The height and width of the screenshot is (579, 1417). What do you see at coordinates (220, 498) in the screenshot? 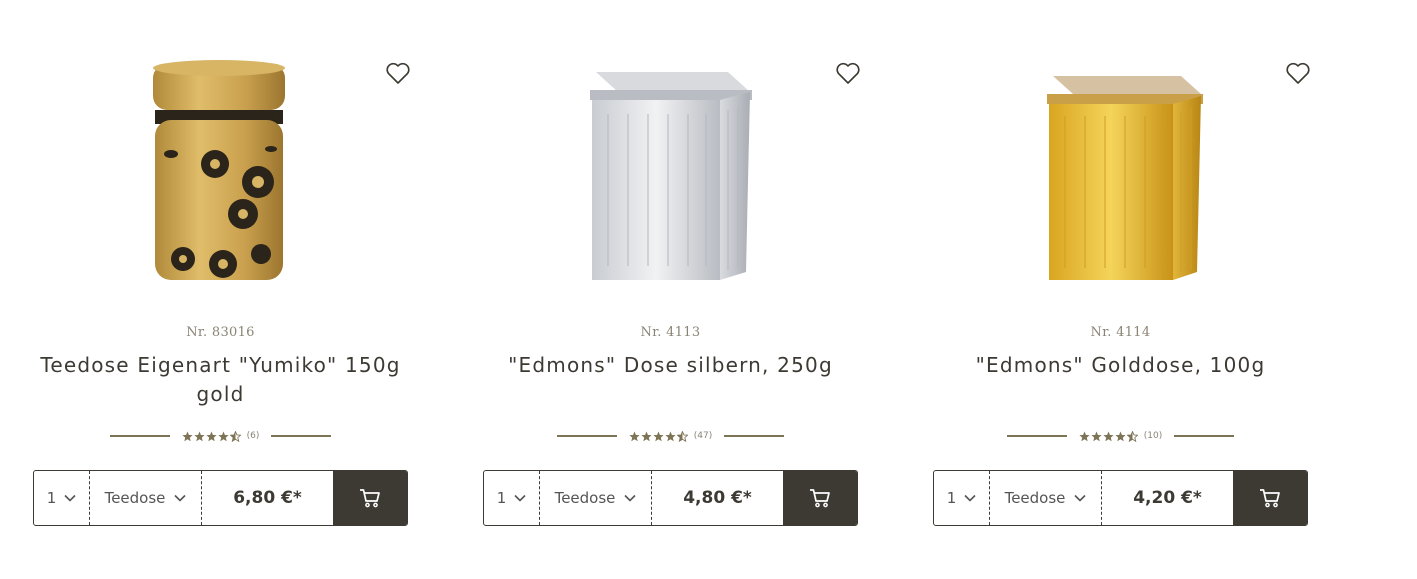
I see `buy-box: 1 Teedose 6,80 €*` at bounding box center [220, 498].